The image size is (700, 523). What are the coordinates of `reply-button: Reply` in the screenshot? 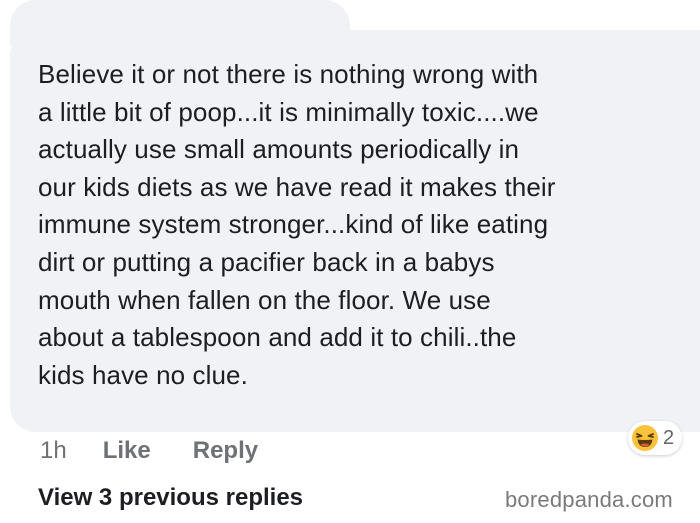 It's located at (225, 451).